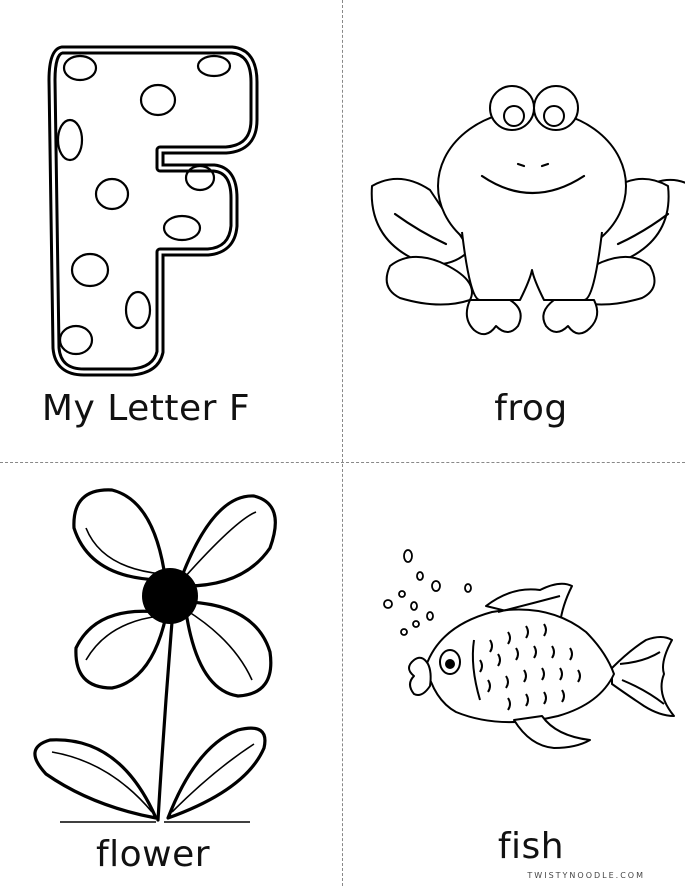 Image resolution: width=685 pixels, height=886 pixels. I want to click on caption-letter-f: My Letter F, so click(146, 408).